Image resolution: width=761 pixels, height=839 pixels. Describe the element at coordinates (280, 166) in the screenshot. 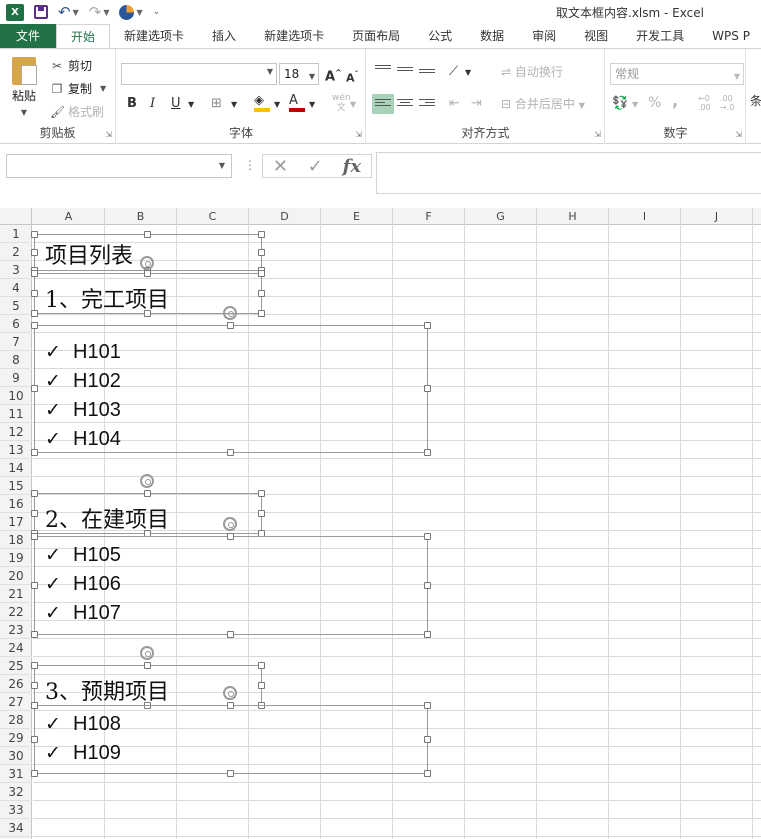

I see `cancel-icon: ✕` at that location.